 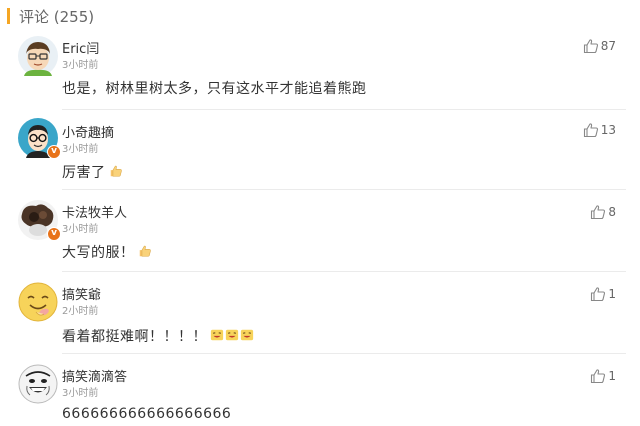 I want to click on username: 搞笑滴滴答, so click(x=94, y=375).